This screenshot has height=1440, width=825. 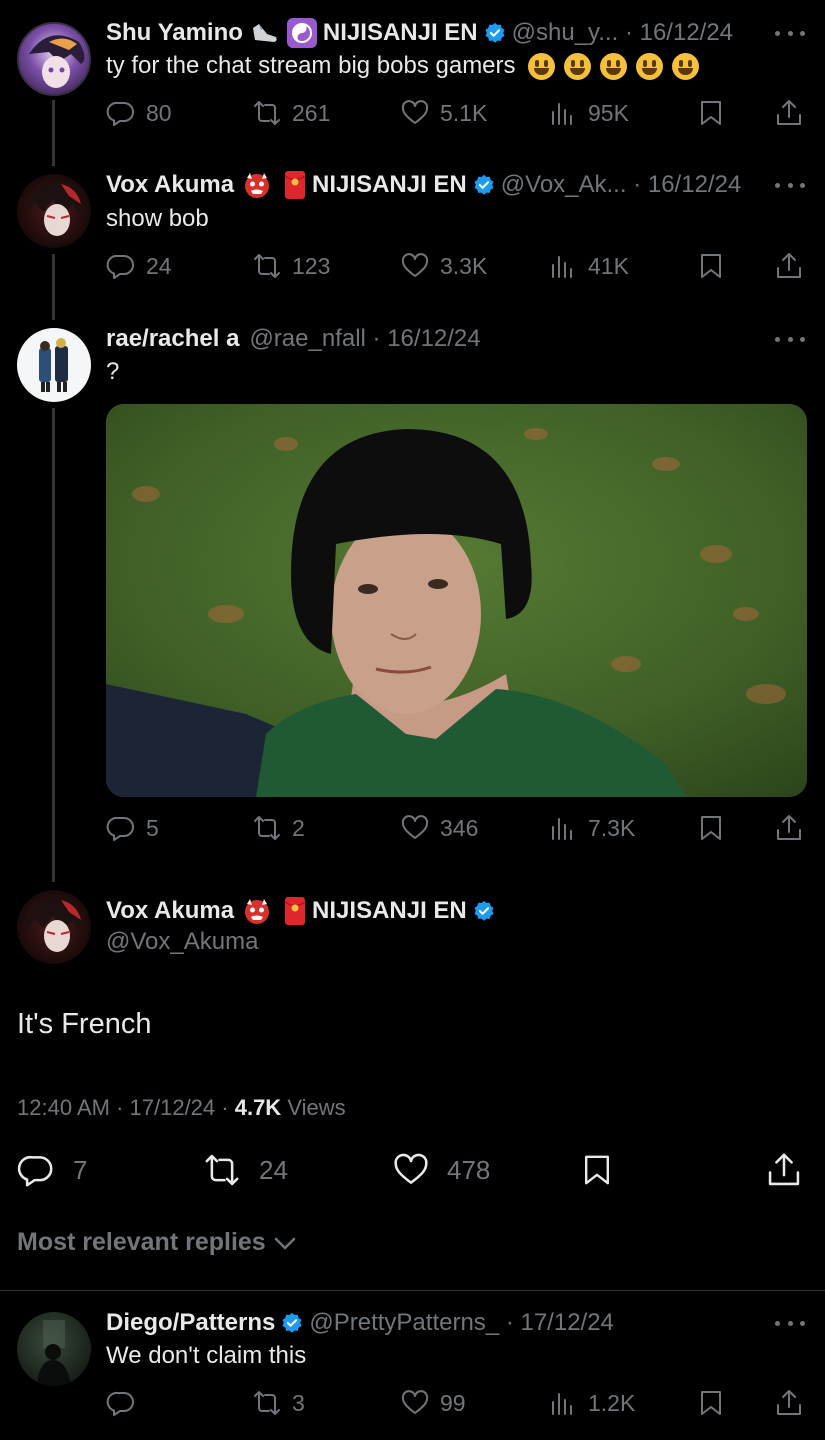 I want to click on reply-button: 24, so click(x=139, y=266).